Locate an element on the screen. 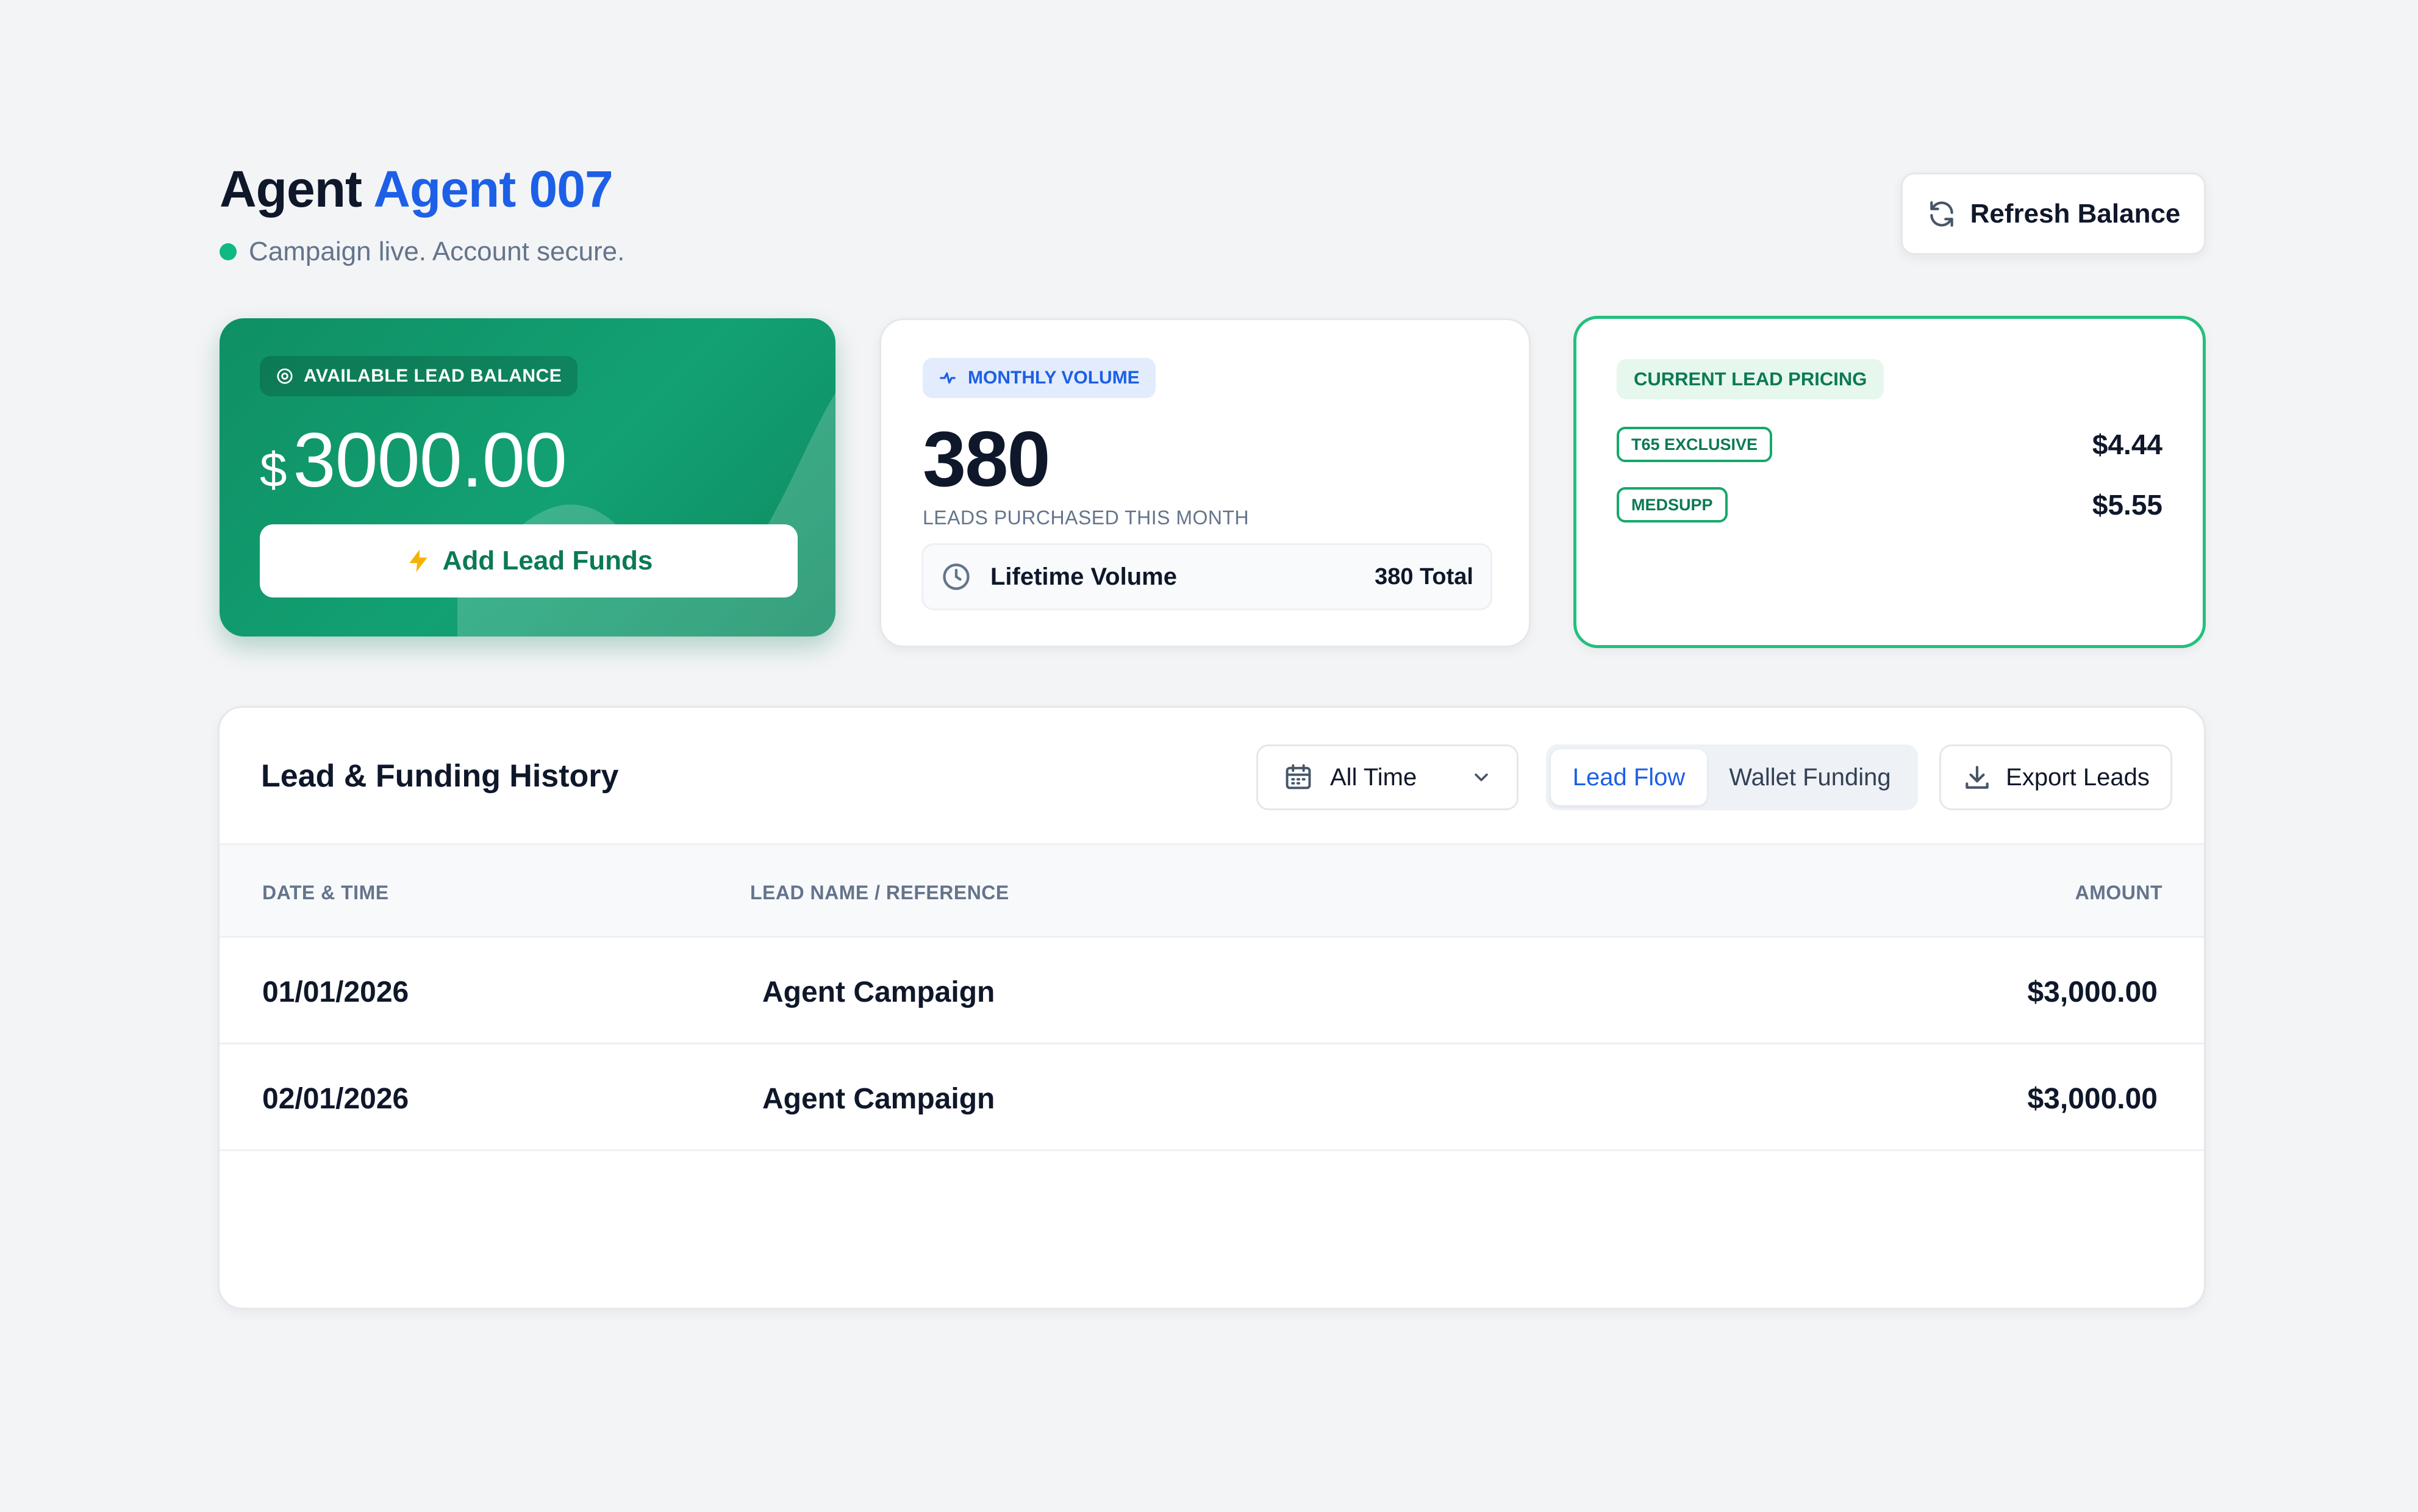  date-range-select: All Time is located at coordinates (1387, 777).